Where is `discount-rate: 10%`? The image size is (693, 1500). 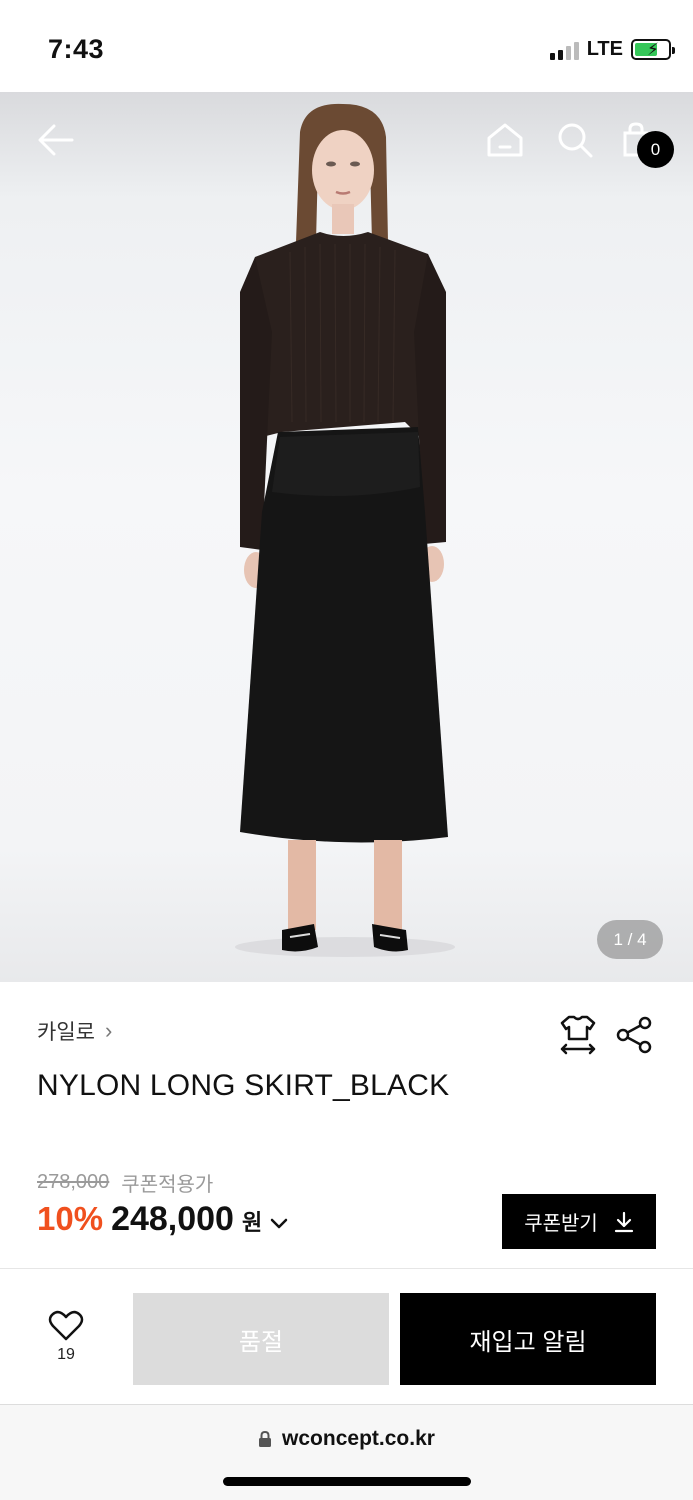
discount-rate: 10% is located at coordinates (70, 1218).